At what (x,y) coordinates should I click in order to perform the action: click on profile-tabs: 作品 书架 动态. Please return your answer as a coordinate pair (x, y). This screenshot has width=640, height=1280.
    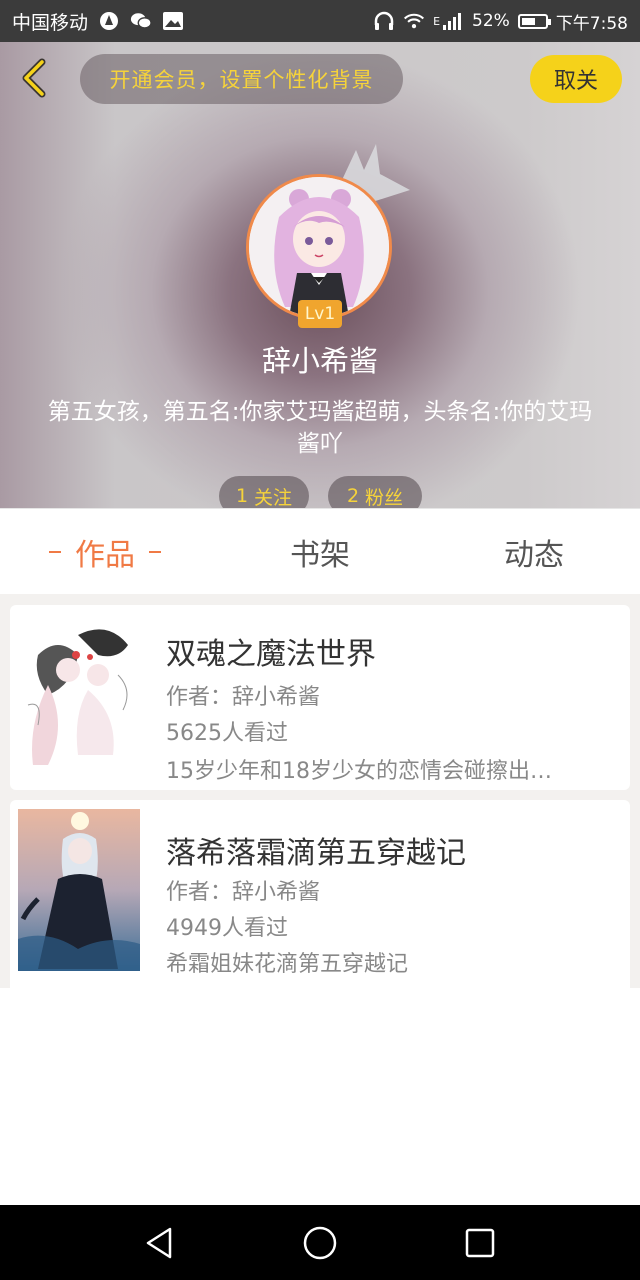
    Looking at the image, I should click on (320, 551).